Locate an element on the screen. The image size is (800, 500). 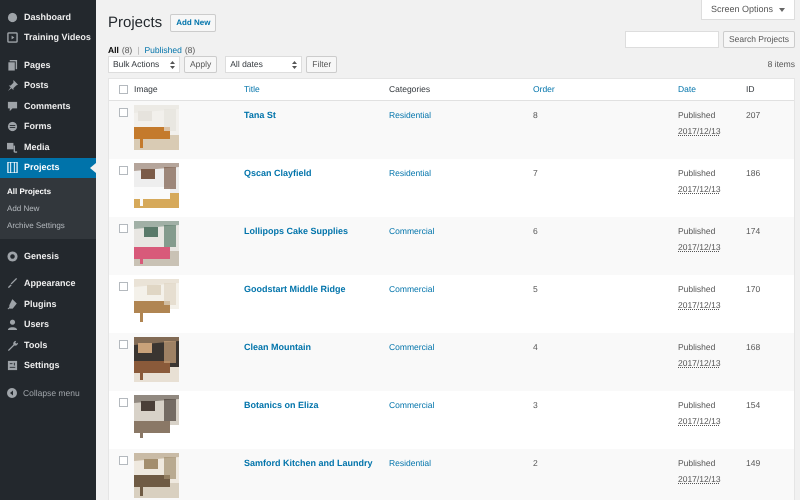
user-icon is located at coordinates (12, 324).